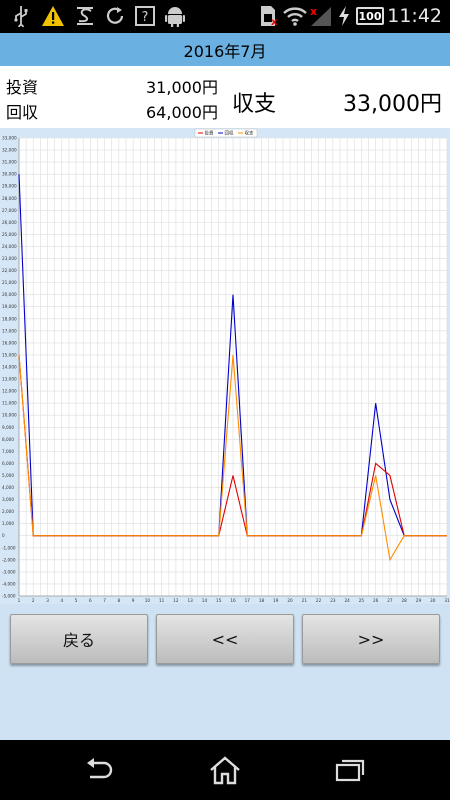 This screenshot has height=800, width=450. Describe the element at coordinates (79, 639) in the screenshot. I see `back-button: 戻る` at that location.